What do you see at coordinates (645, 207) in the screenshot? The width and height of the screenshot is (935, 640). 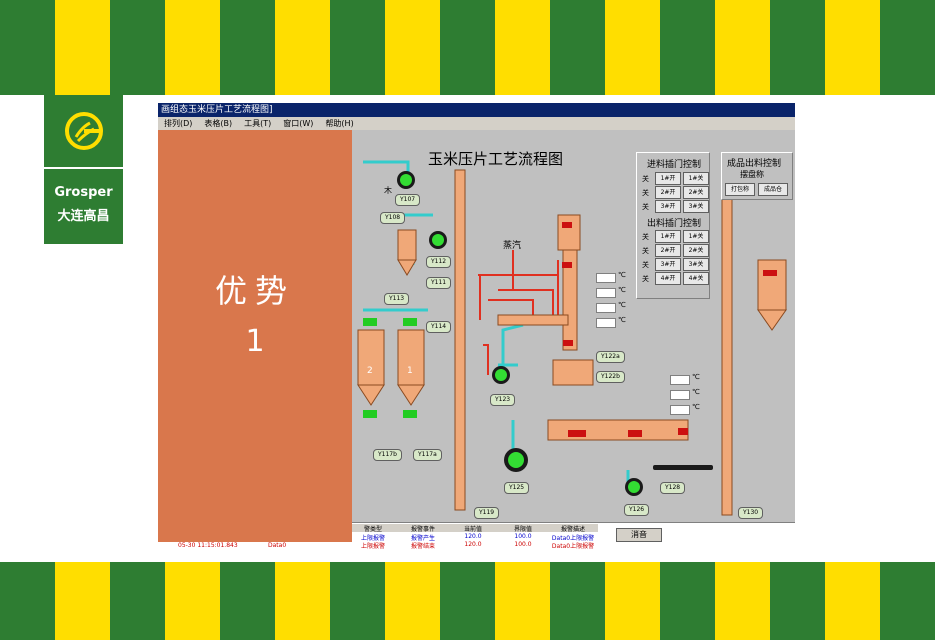 I see `inlet-row-3-label: 关` at bounding box center [645, 207].